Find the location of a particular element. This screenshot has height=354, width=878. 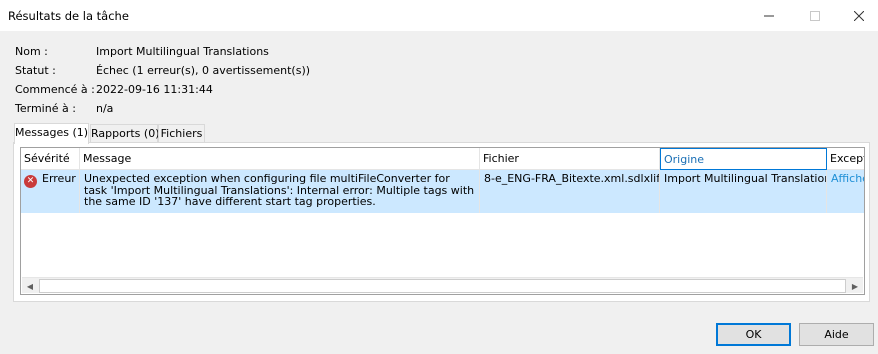

column-header-message: Message is located at coordinates (280, 159).